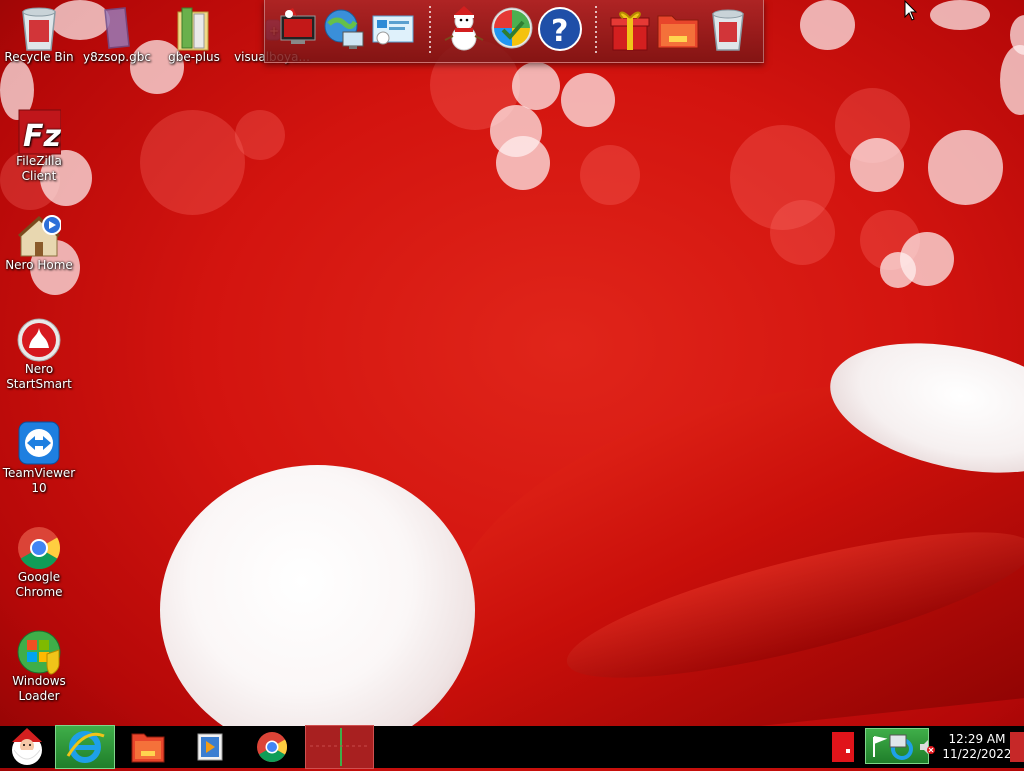  What do you see at coordinates (39, 265) in the screenshot?
I see `desktop-icon-label: Nero Home` at bounding box center [39, 265].